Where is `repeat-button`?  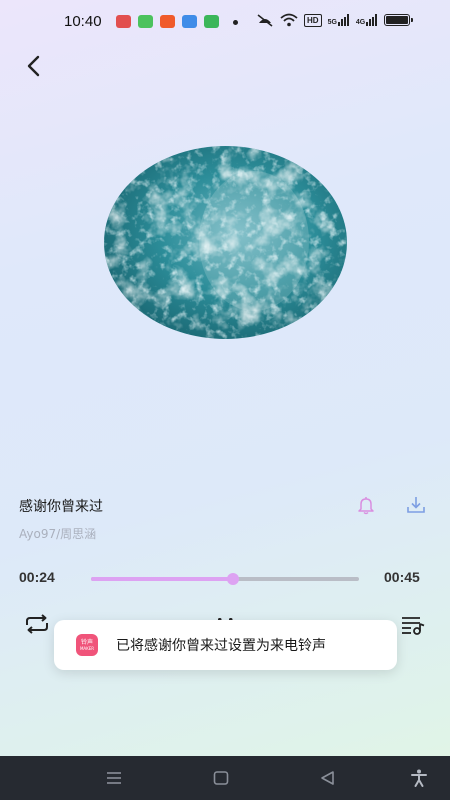 repeat-button is located at coordinates (37, 624).